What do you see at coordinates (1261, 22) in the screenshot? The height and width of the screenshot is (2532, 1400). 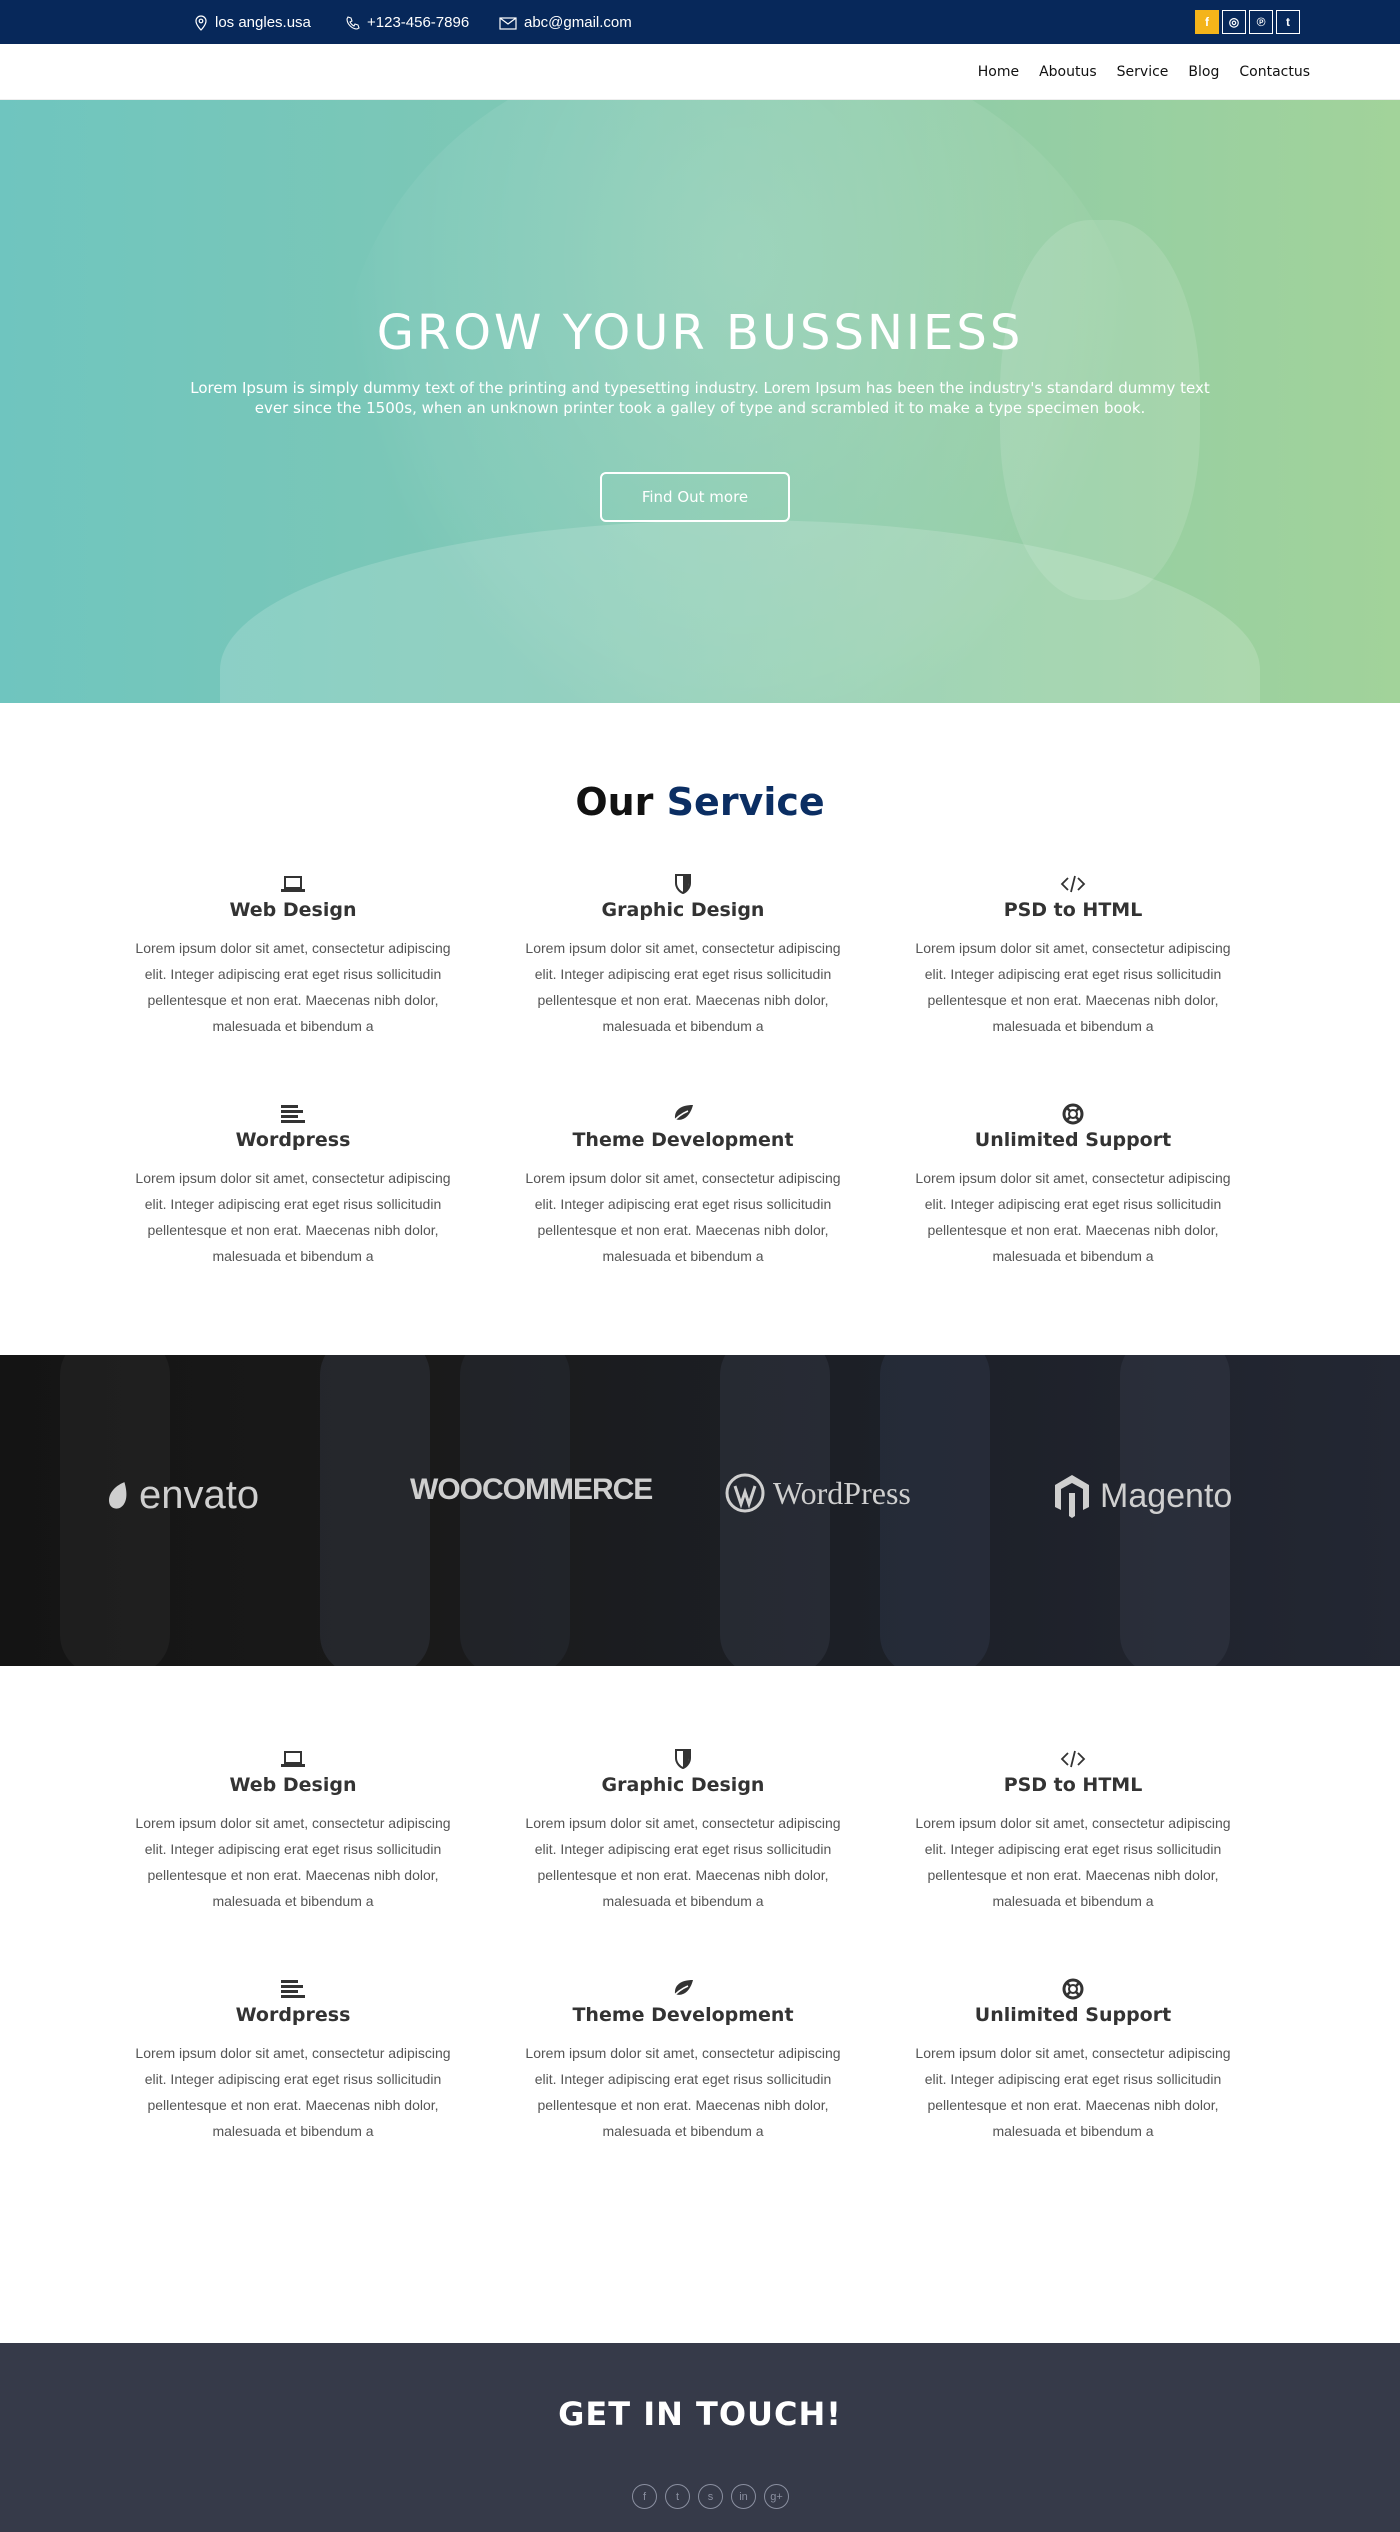 I see `pinterest-icon: ℗` at bounding box center [1261, 22].